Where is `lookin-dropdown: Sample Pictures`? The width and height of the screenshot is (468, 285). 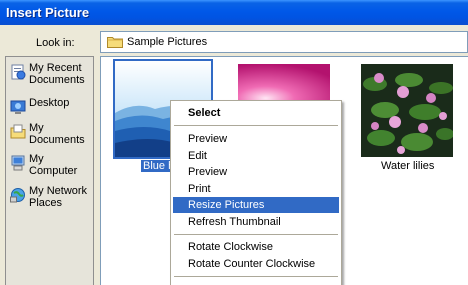 lookin-dropdown: Sample Pictures is located at coordinates (284, 42).